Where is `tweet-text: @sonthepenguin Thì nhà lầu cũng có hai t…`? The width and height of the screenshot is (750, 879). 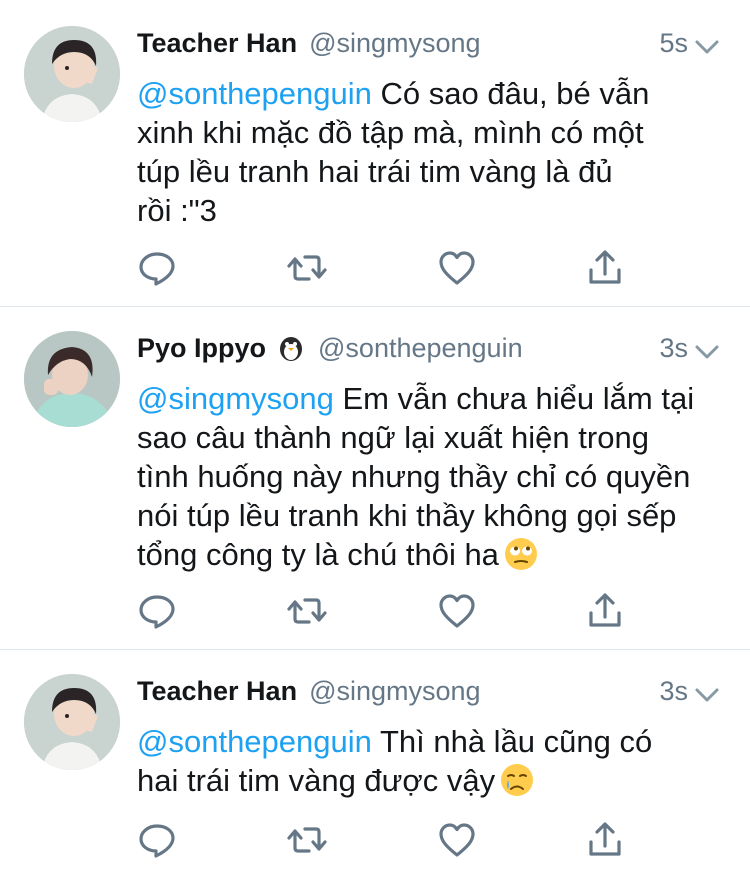 tweet-text: @sonthepenguin Thì nhà lầu cũng có hai t… is located at coordinates (427, 761).